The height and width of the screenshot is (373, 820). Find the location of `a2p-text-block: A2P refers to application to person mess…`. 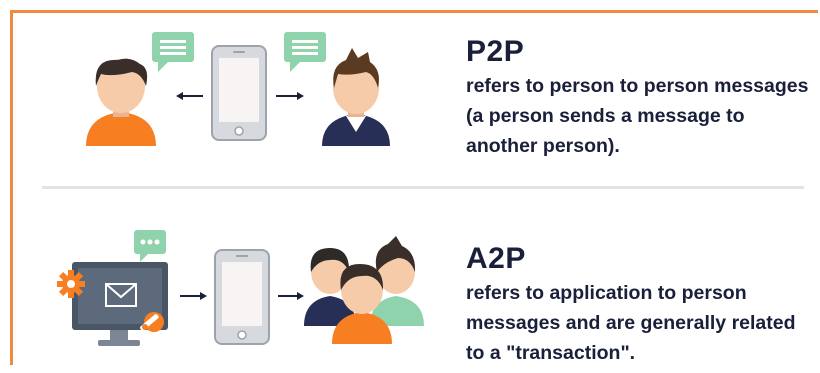

a2p-text-block: A2P refers to application to person mess… is located at coordinates (638, 305).